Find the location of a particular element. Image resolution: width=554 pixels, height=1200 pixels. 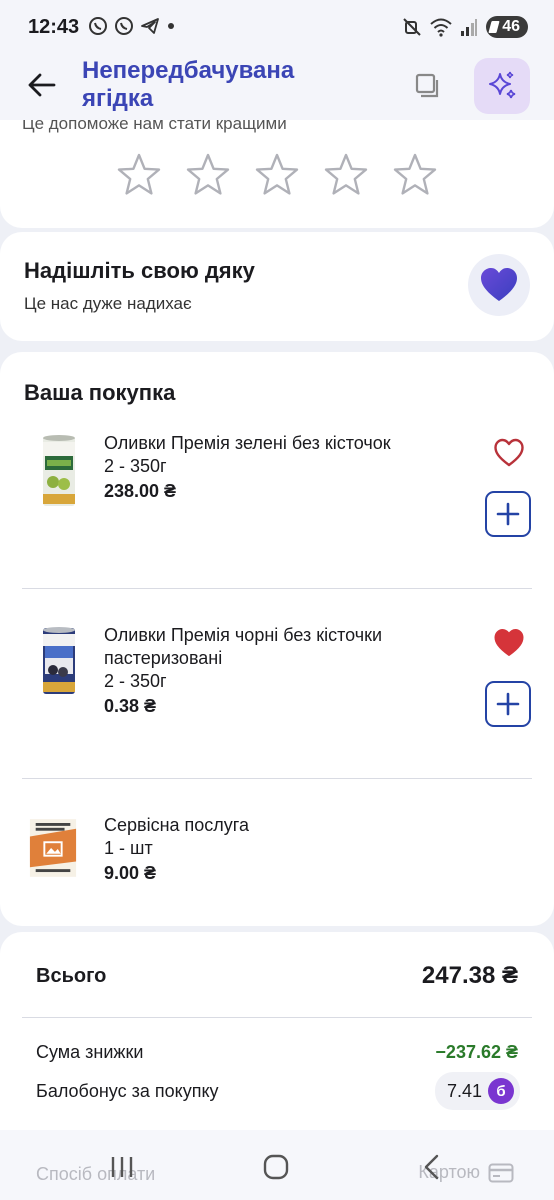

purchase-title: Ваша покупка is located at coordinates (100, 392).